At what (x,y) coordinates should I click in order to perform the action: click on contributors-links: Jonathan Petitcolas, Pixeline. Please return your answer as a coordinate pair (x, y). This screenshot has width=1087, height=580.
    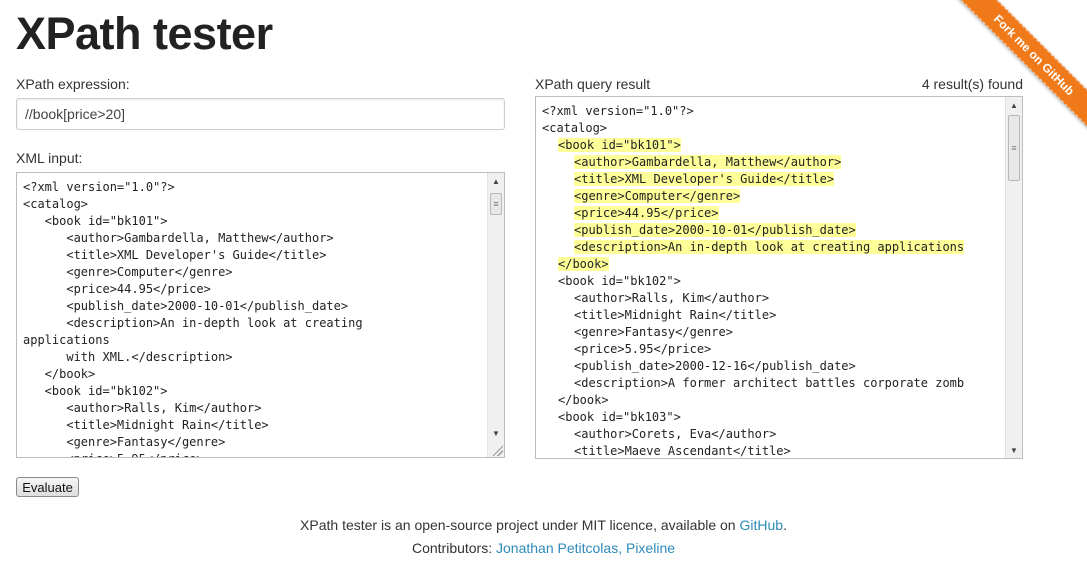
    Looking at the image, I should click on (585, 548).